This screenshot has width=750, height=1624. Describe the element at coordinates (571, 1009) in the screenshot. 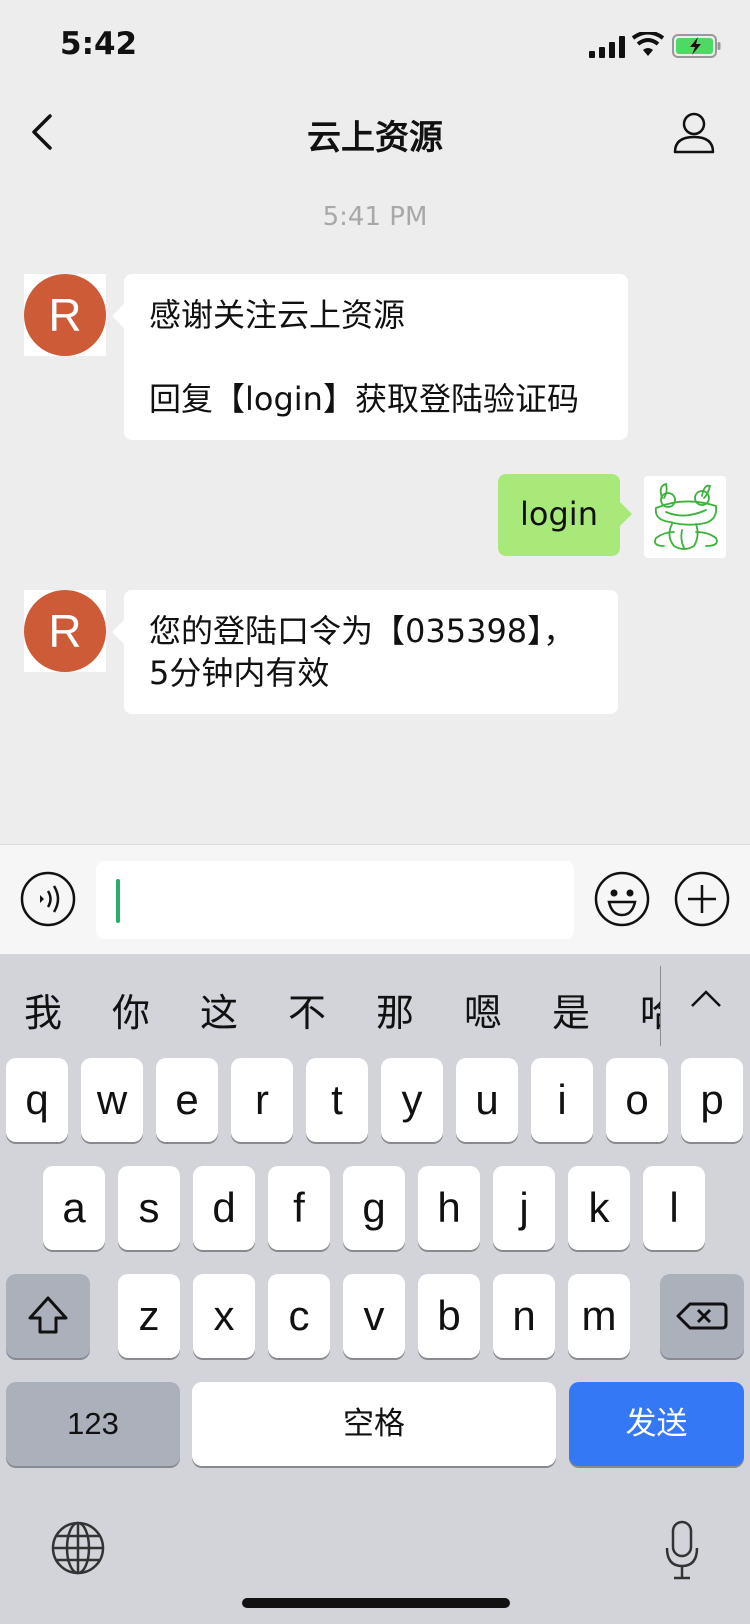

I see `candidate-word: 是` at that location.